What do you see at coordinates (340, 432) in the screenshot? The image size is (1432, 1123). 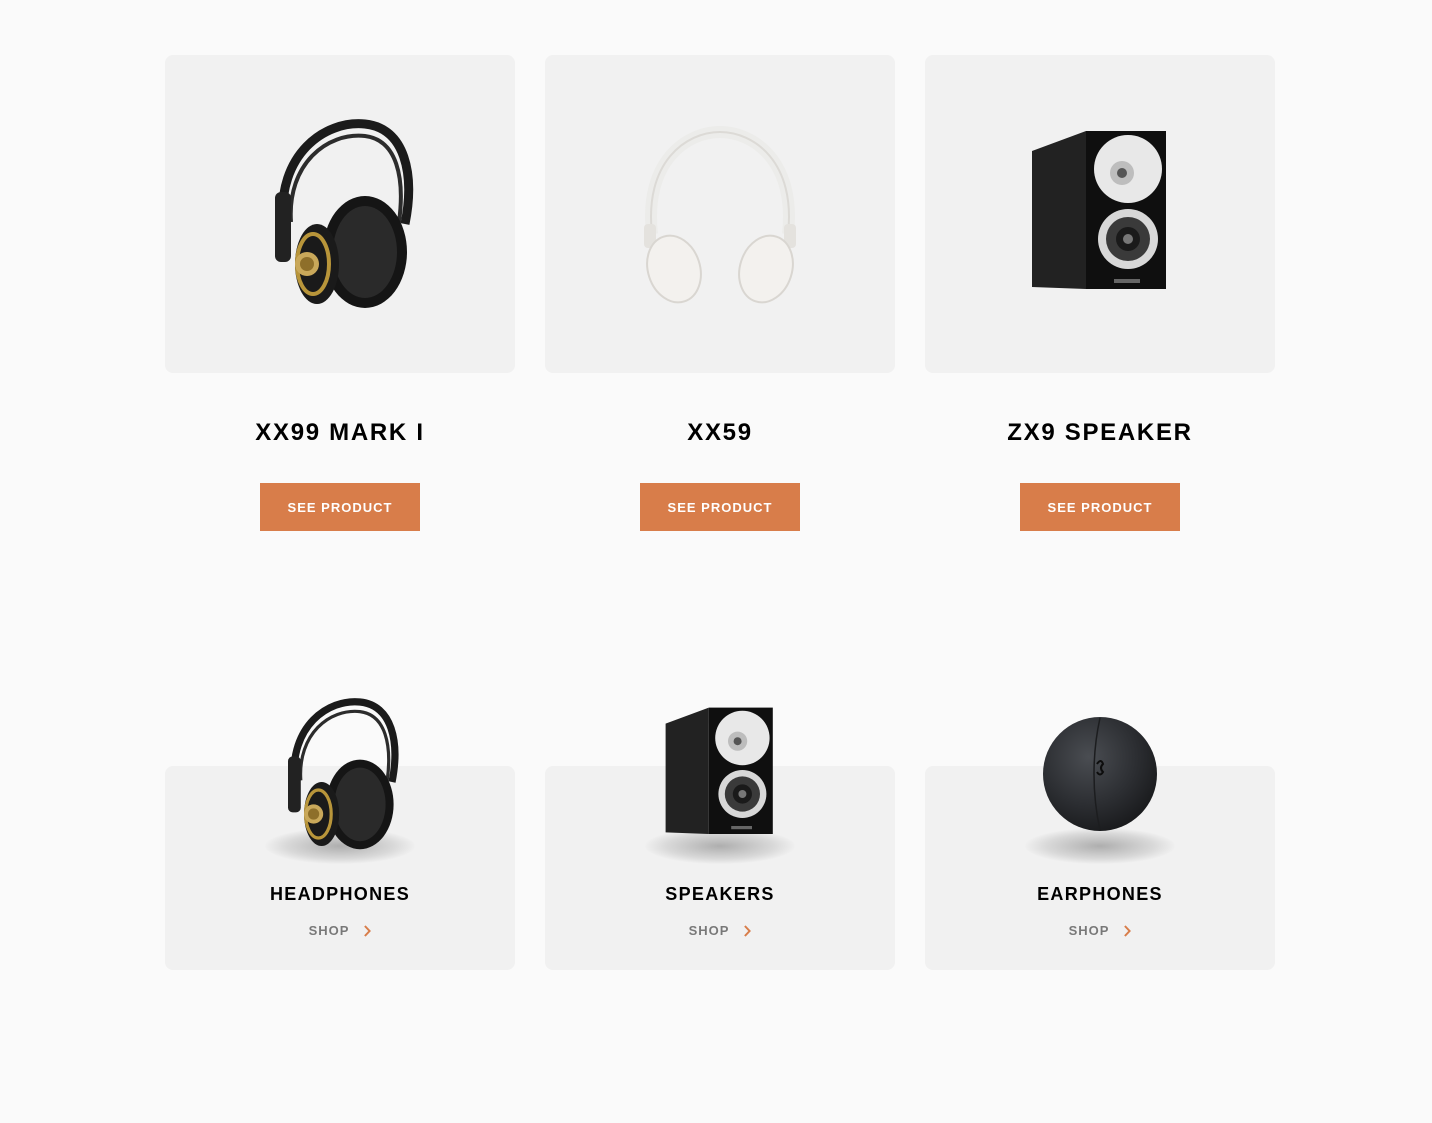 I see `product-name: XX99 MARK I` at bounding box center [340, 432].